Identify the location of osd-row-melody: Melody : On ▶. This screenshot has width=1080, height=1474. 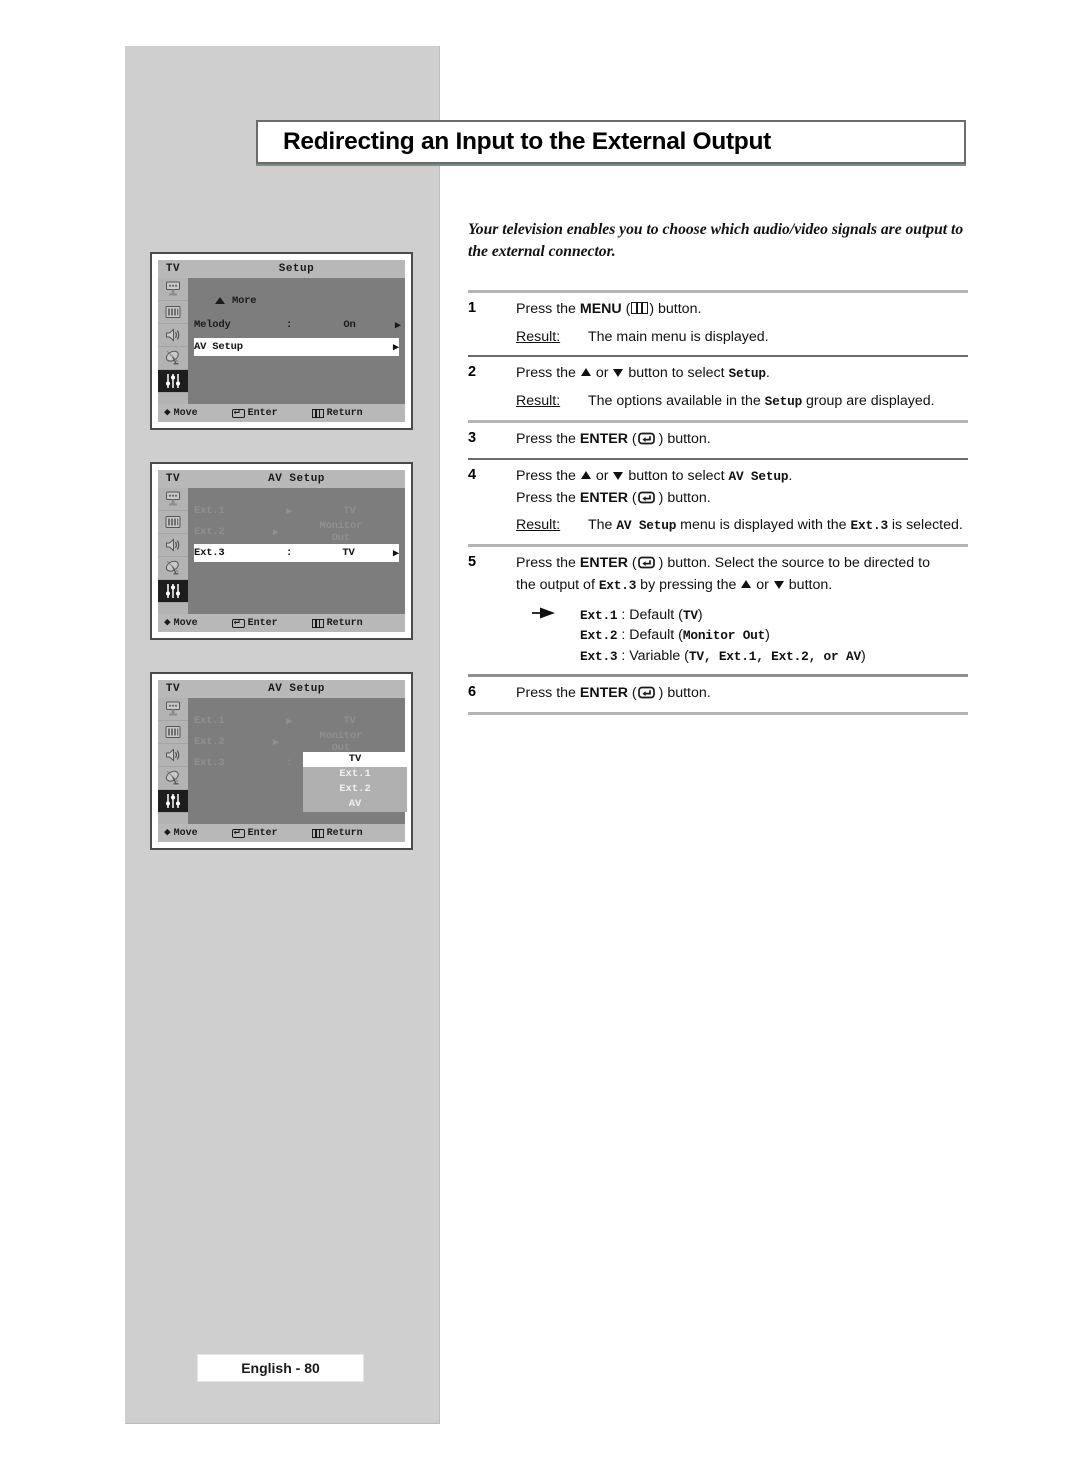
(297, 325).